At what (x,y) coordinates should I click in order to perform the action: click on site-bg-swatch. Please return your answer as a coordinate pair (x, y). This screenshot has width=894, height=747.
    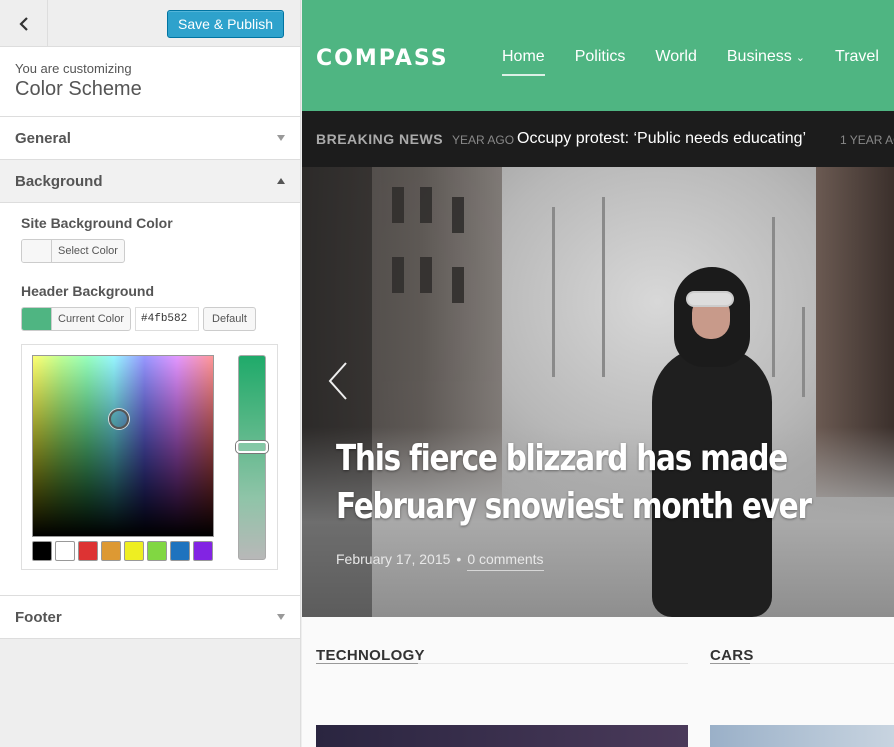
    Looking at the image, I should click on (37, 251).